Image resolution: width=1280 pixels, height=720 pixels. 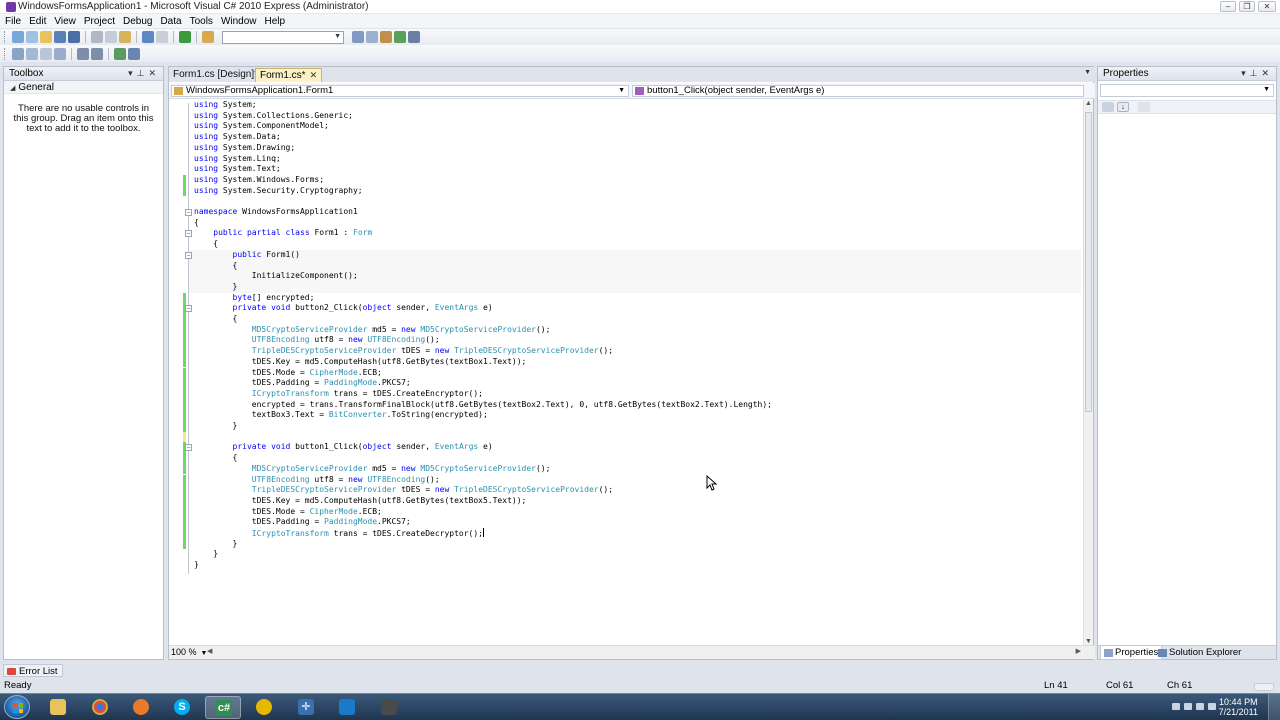 What do you see at coordinates (120, 53) in the screenshot?
I see `comment-lines-icon` at bounding box center [120, 53].